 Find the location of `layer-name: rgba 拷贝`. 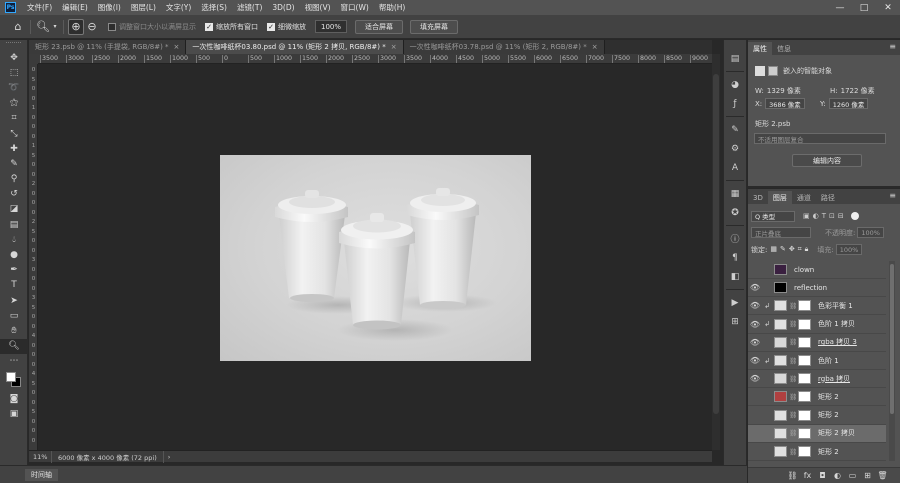

layer-name: rgba 拷贝 is located at coordinates (834, 379).